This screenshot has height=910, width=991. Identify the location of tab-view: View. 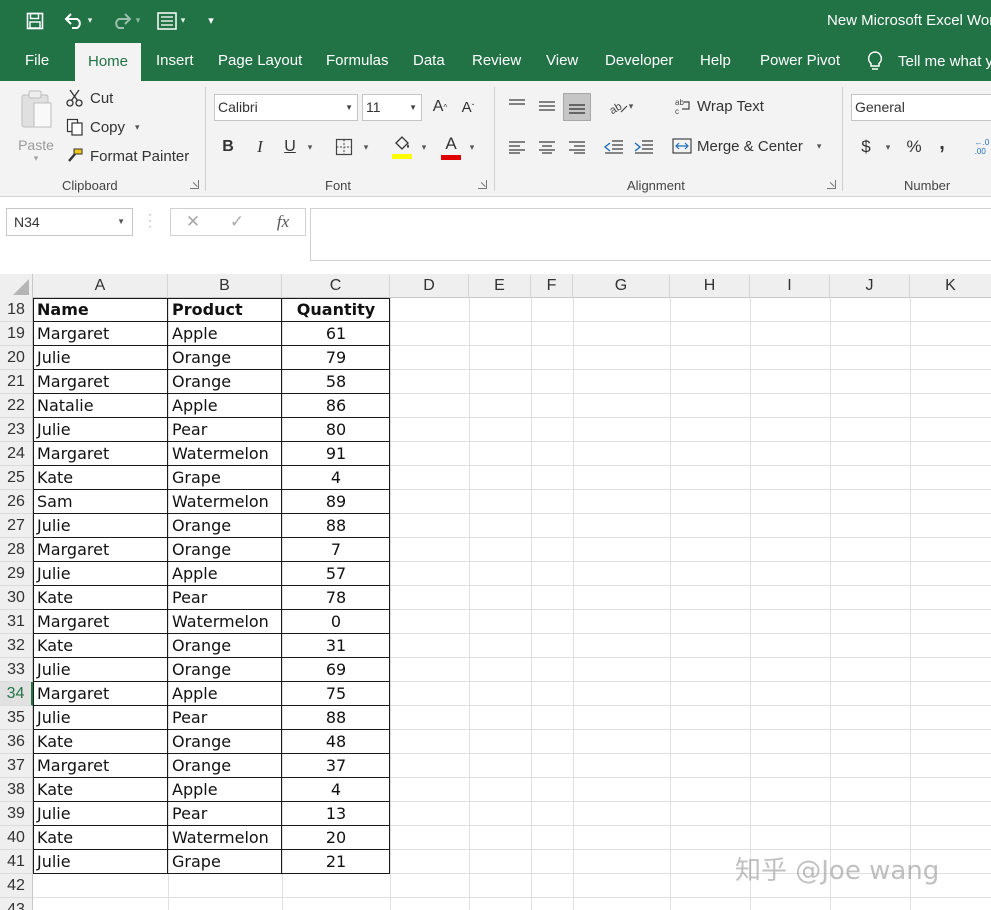
(562, 61).